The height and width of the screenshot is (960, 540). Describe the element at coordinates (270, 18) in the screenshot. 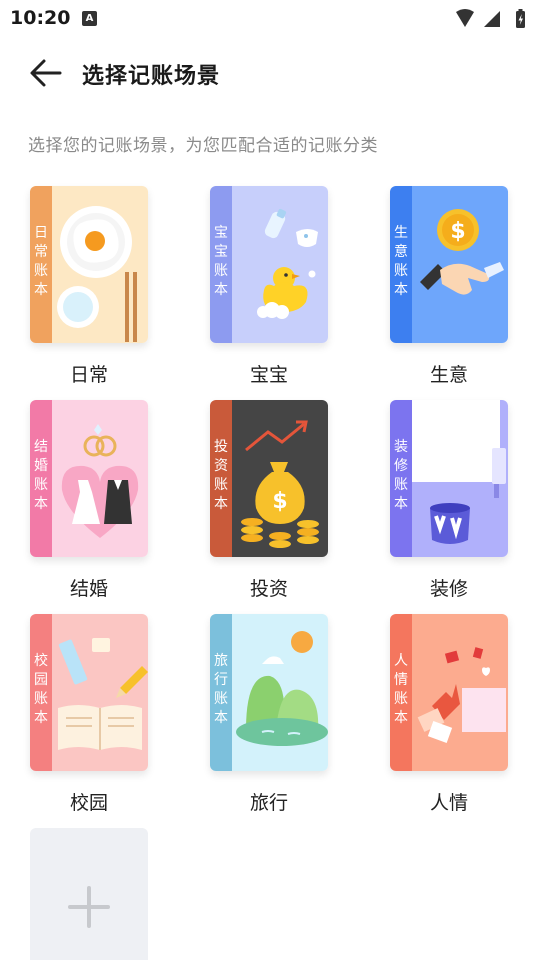

I see `status-bar: 10:20 A` at that location.